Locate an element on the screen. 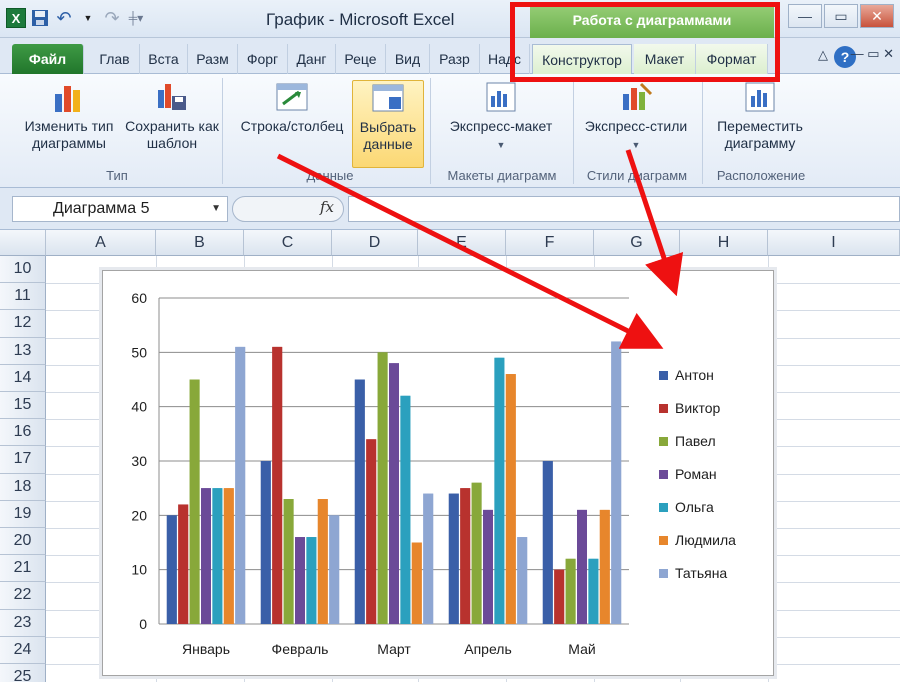 This screenshot has width=900, height=682. excel-logo-icon: X is located at coordinates (16, 18).